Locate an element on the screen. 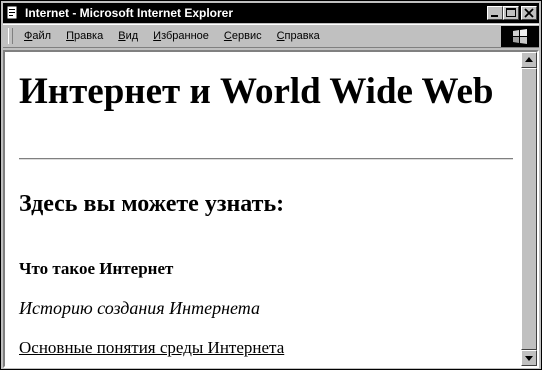  maximize-icon is located at coordinates (511, 12).